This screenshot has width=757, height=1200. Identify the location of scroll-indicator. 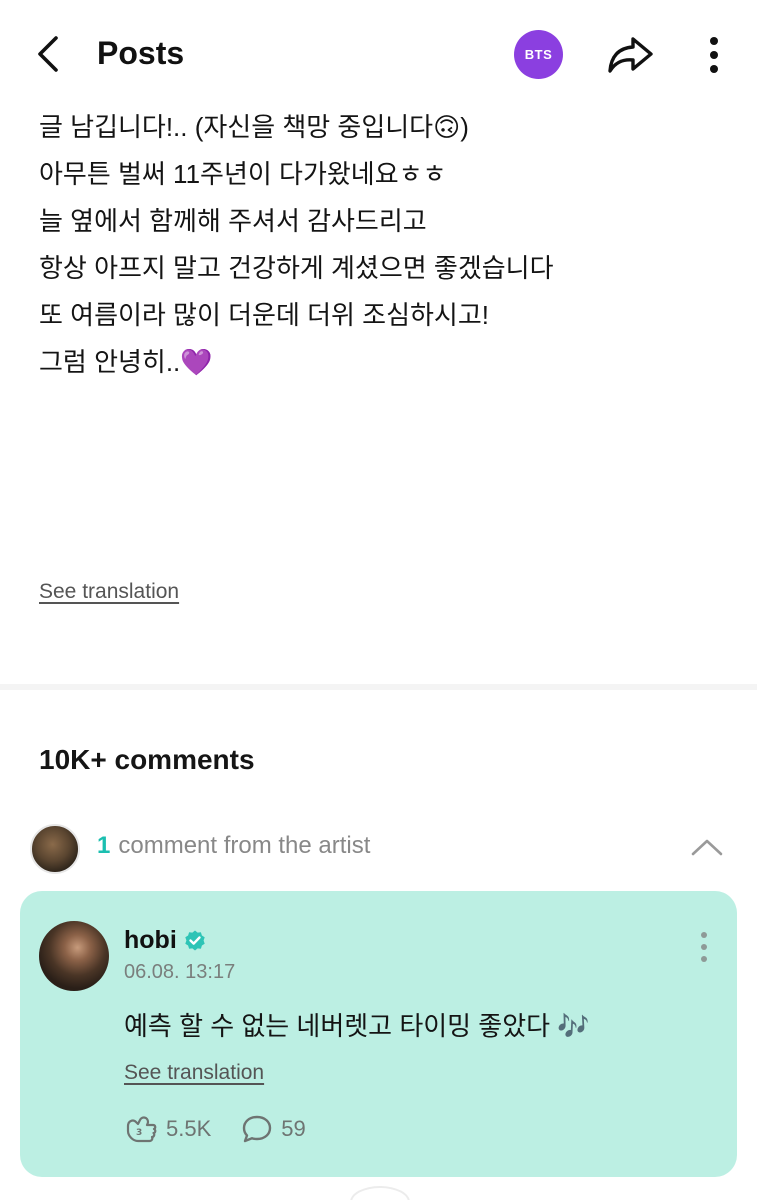
(380, 1193).